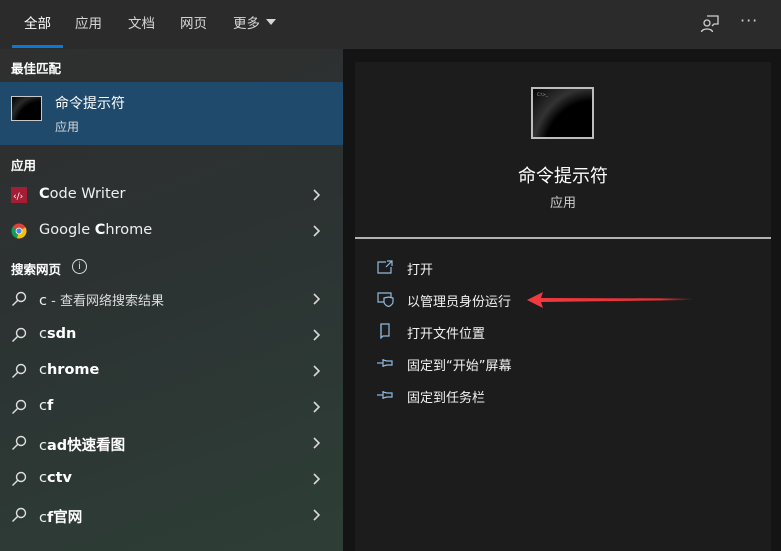  What do you see at coordinates (710, 24) in the screenshot?
I see `feedback-icon` at bounding box center [710, 24].